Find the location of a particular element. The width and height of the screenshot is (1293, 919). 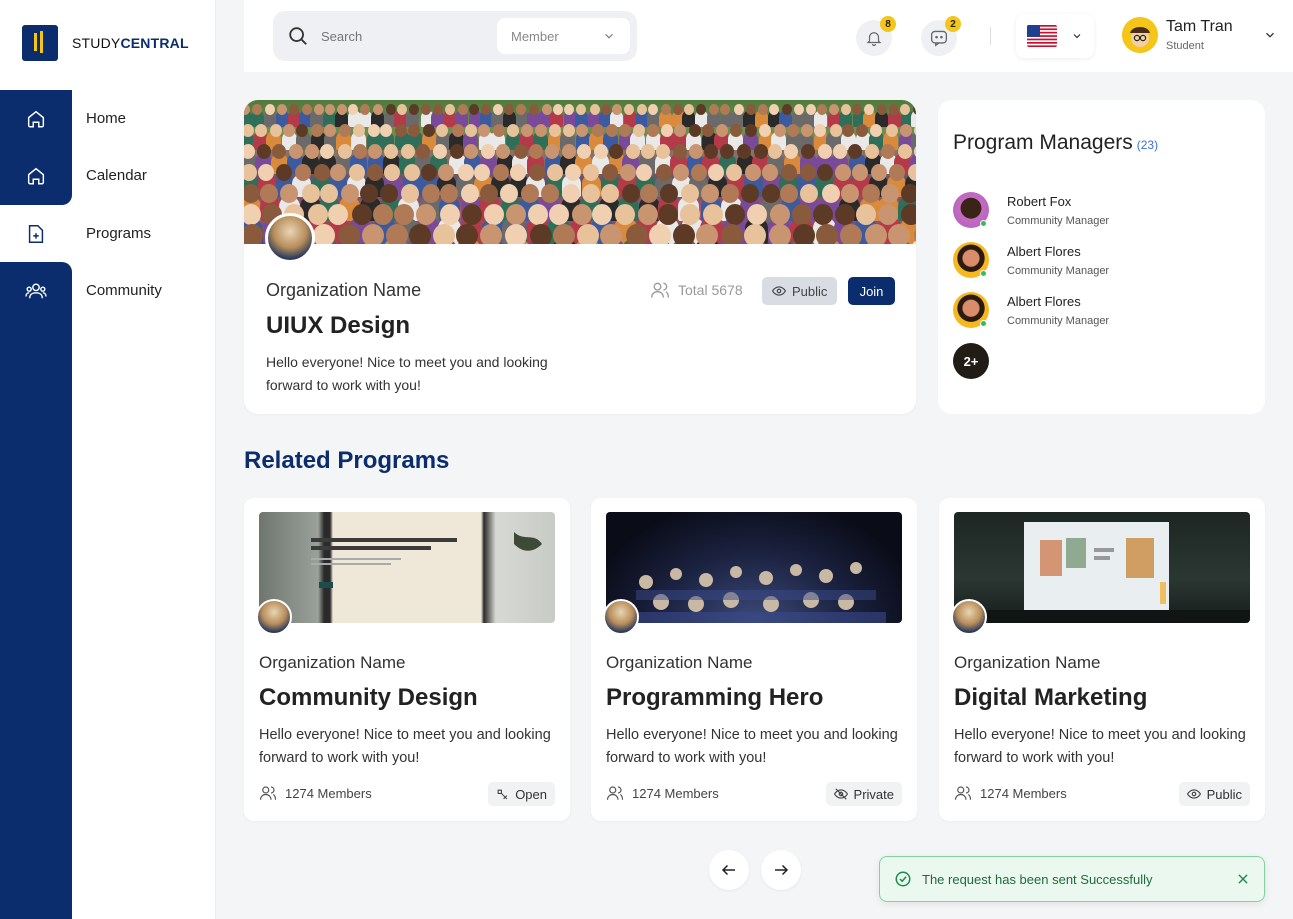

sidebar-item-community: Community is located at coordinates (108, 290).